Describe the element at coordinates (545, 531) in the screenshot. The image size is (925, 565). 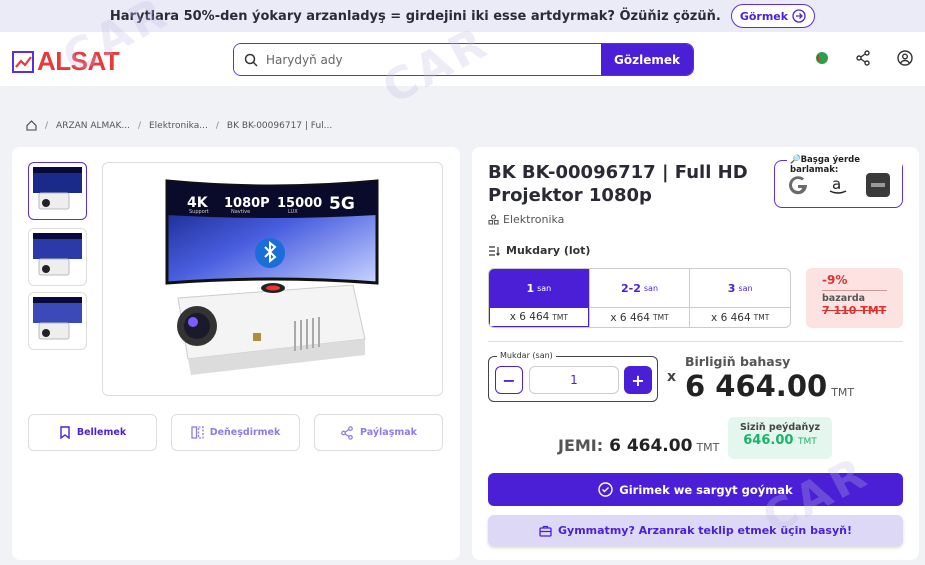
I see `briefcase-icon` at that location.